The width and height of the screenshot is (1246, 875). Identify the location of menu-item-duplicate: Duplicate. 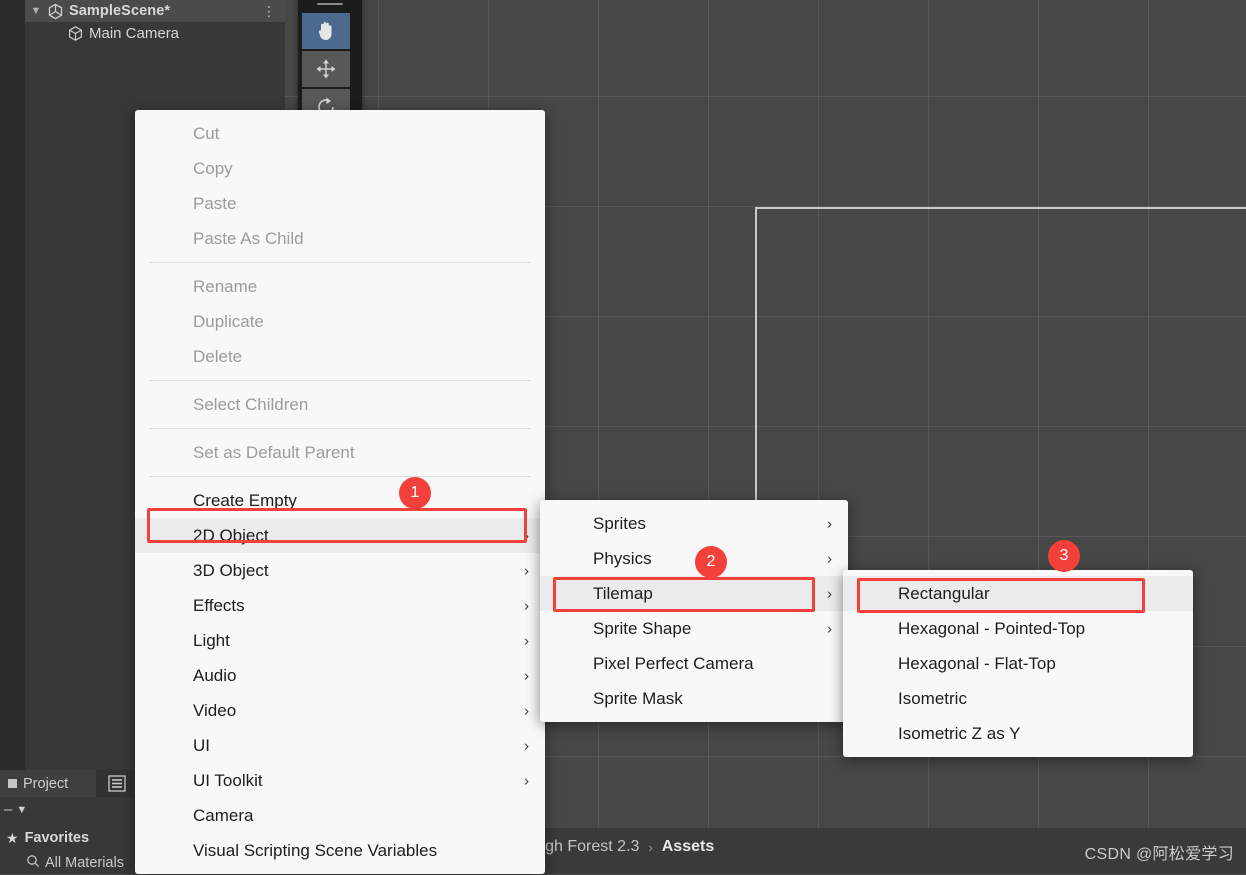
(340, 321).